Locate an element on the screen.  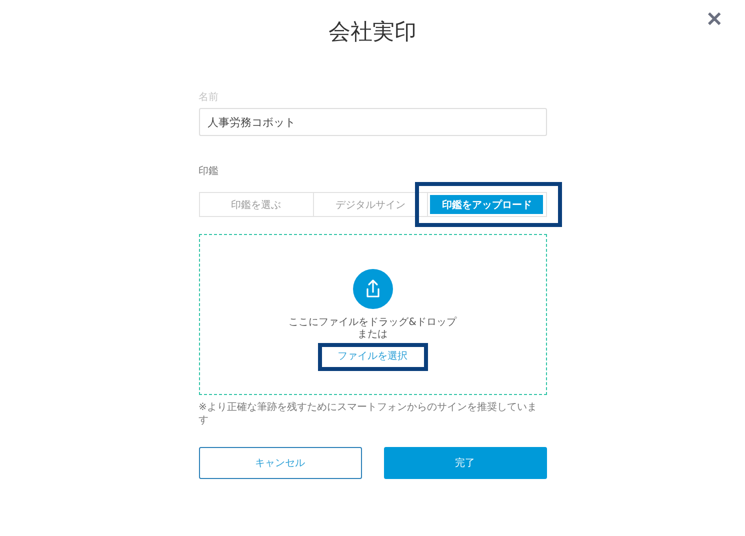
drop-zone: ここにファイルをドラッグ&ドロップ または ファイルを選択 is located at coordinates (372, 314).